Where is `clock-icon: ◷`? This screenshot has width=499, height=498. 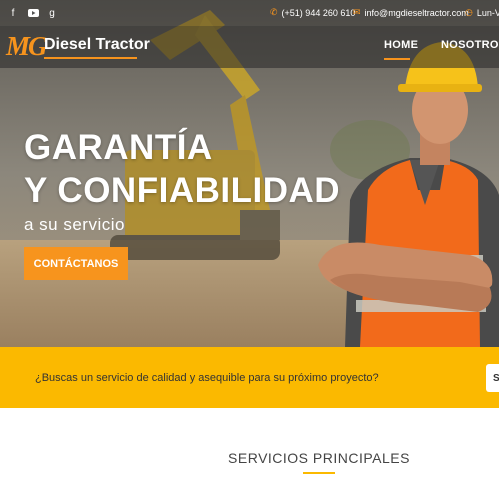 clock-icon: ◷ is located at coordinates (469, 12).